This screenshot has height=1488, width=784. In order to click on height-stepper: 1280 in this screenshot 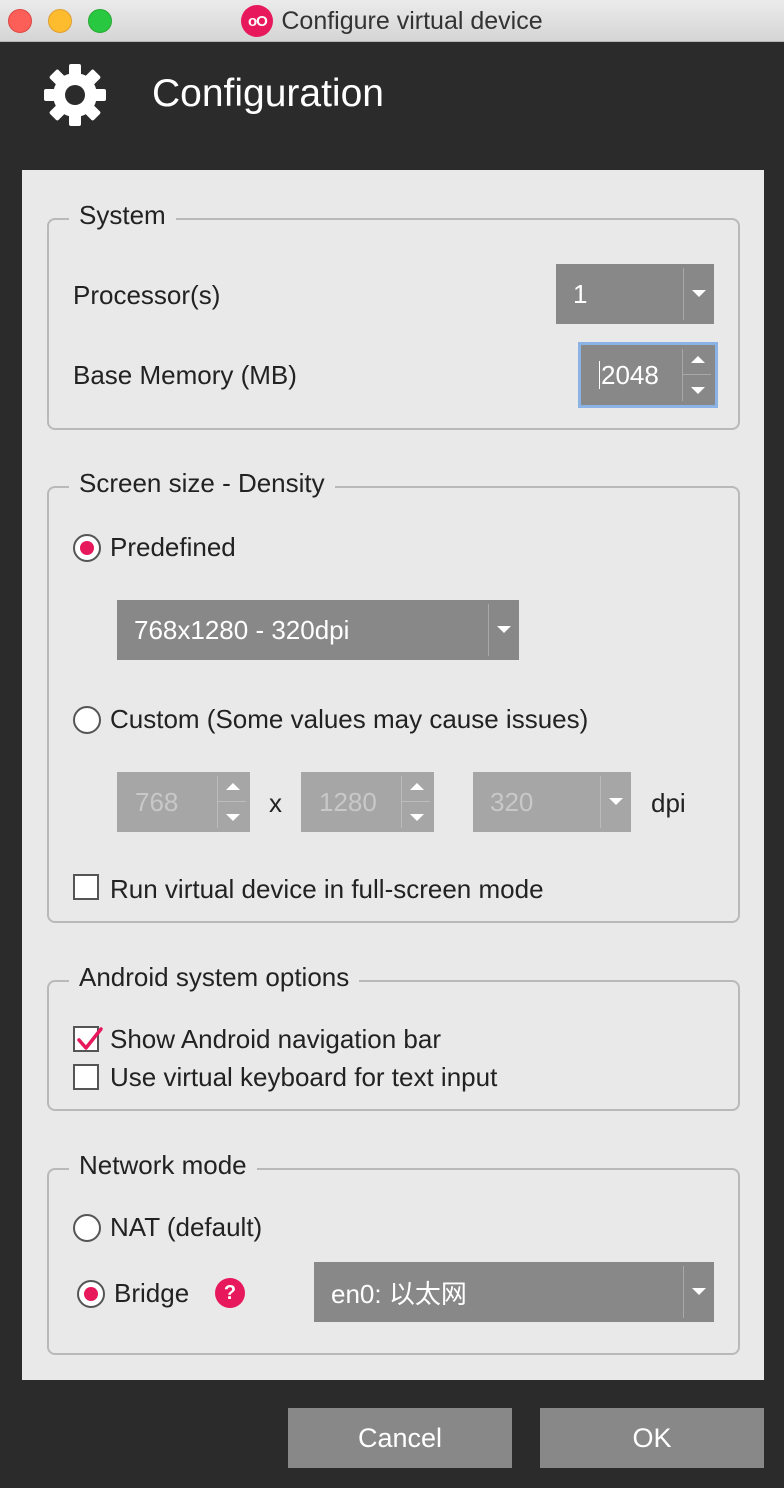, I will do `click(367, 802)`.